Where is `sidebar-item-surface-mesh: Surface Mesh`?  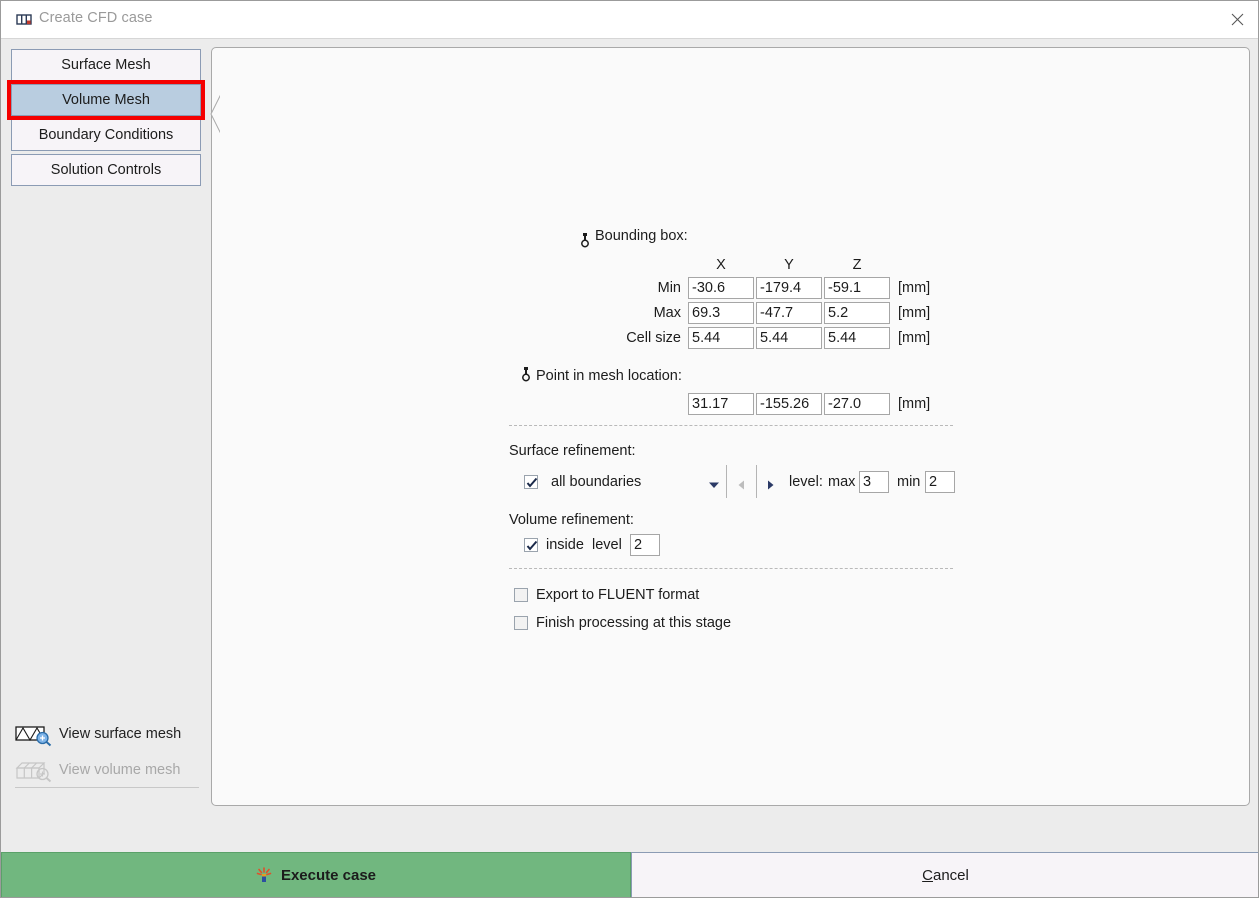 sidebar-item-surface-mesh: Surface Mesh is located at coordinates (106, 65).